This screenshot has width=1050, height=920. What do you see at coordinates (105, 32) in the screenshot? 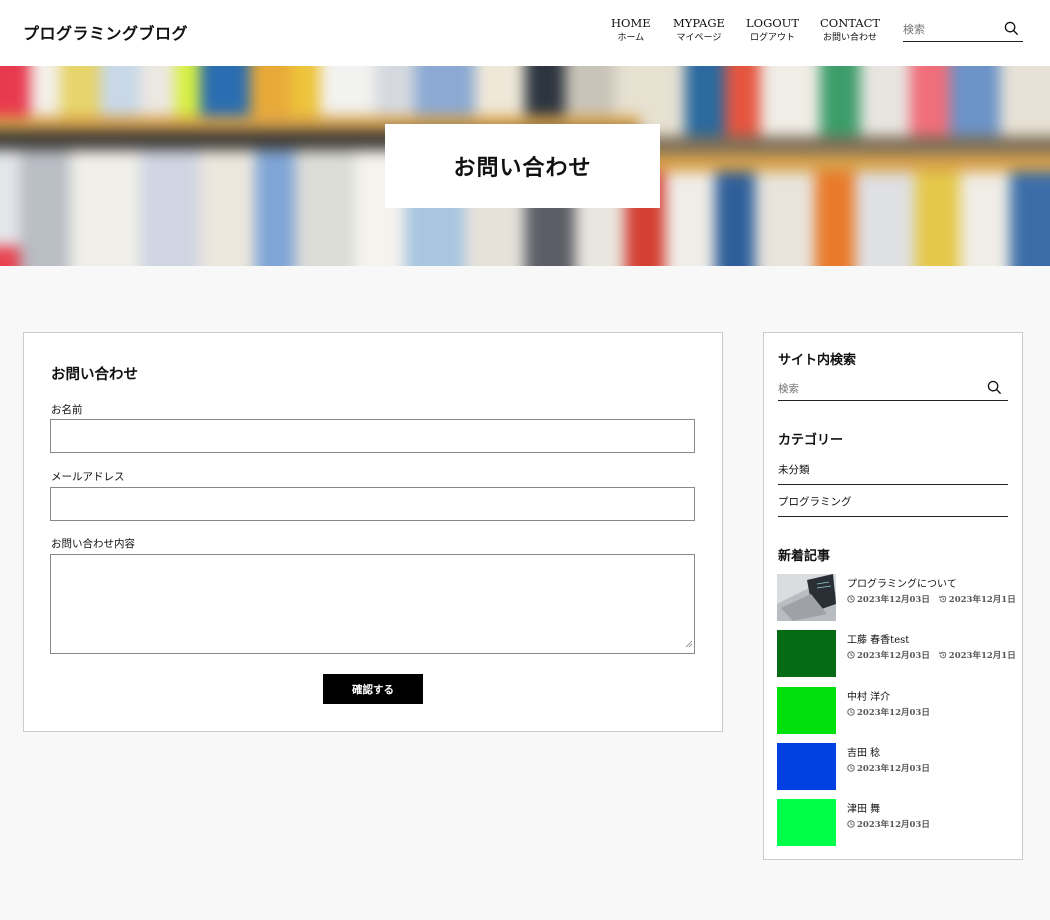
I see `site-logo: プログラミングブログ` at bounding box center [105, 32].